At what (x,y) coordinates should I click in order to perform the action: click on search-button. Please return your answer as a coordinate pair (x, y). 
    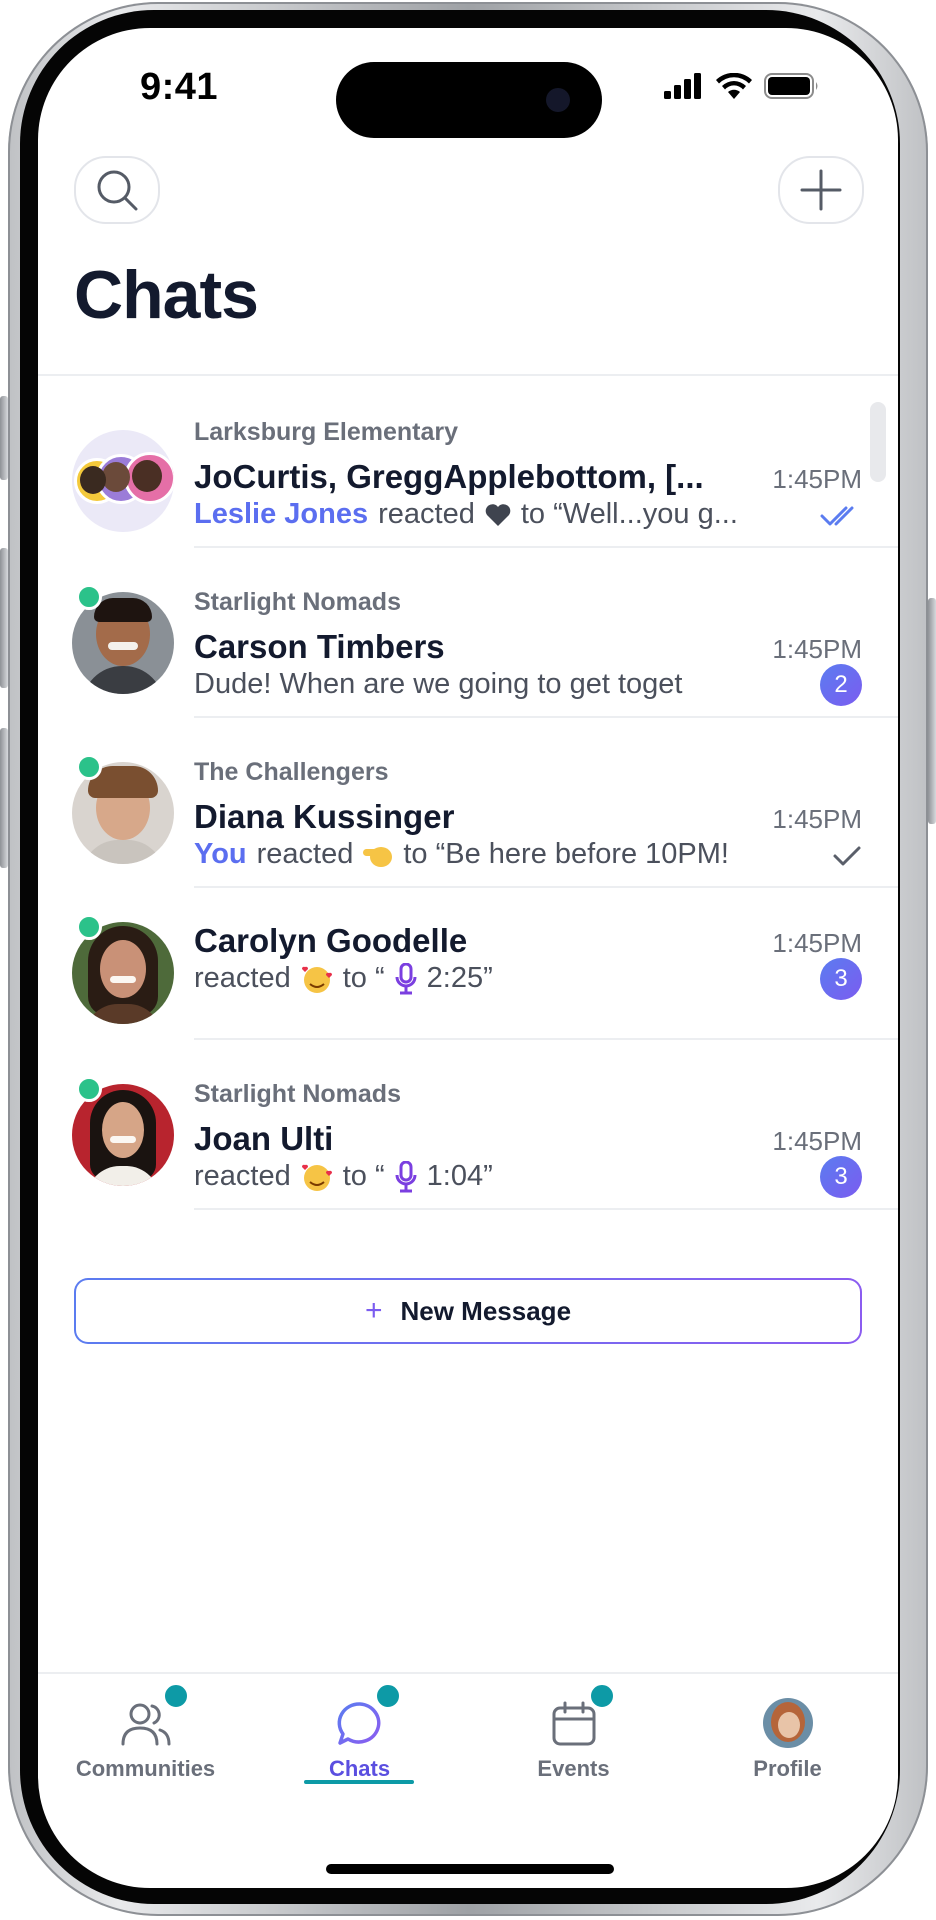
    Looking at the image, I should click on (117, 190).